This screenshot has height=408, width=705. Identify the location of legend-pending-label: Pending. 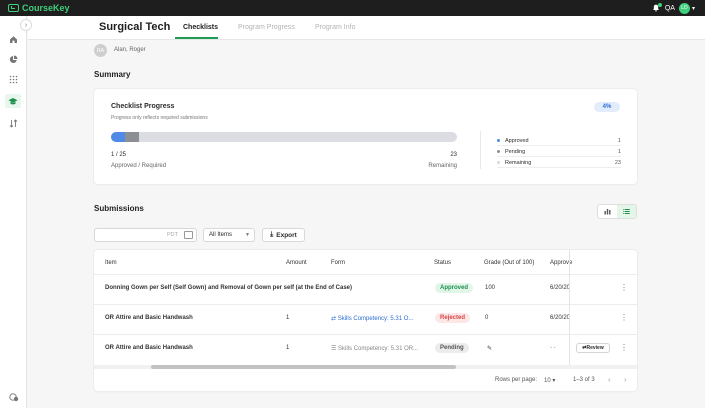
(515, 151).